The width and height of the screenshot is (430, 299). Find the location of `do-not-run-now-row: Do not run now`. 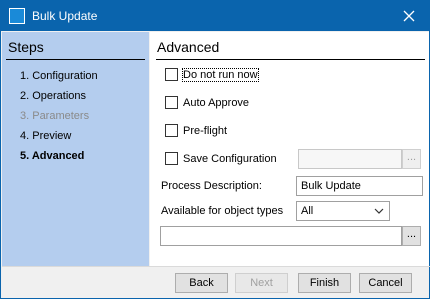

do-not-run-now-row: Do not run now is located at coordinates (212, 74).